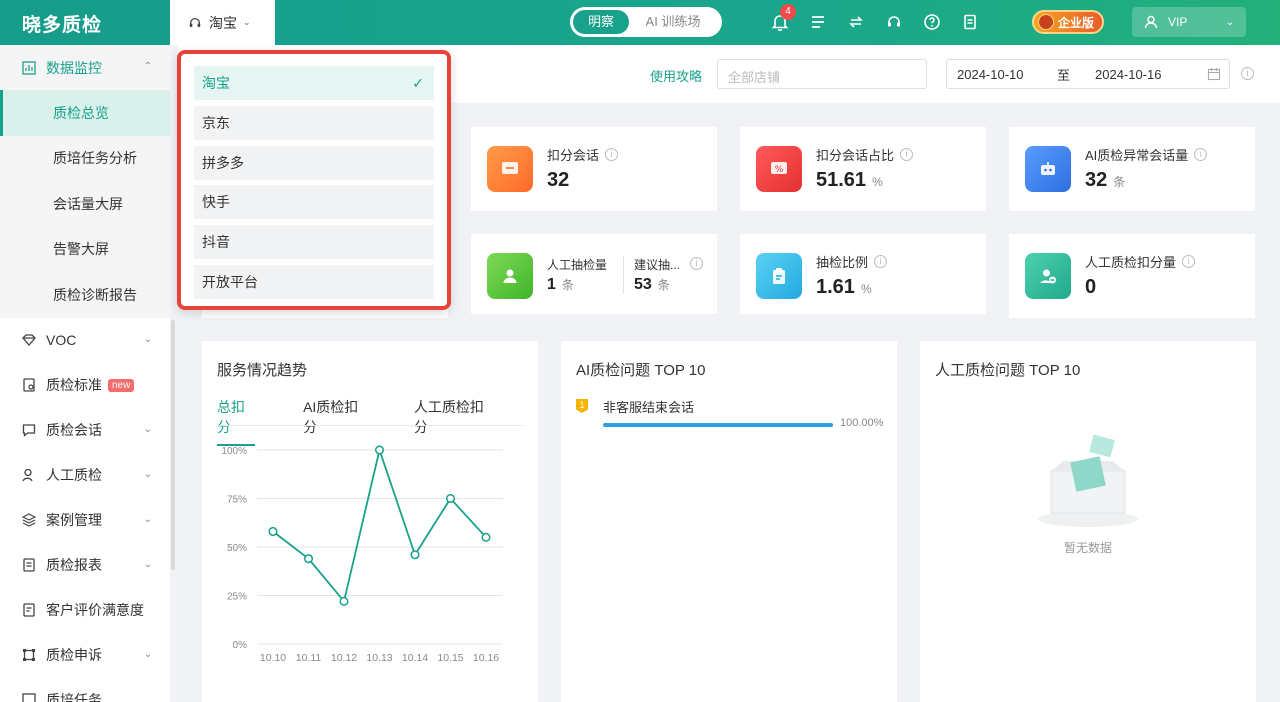  I want to click on check-icon: ✓, so click(418, 83).